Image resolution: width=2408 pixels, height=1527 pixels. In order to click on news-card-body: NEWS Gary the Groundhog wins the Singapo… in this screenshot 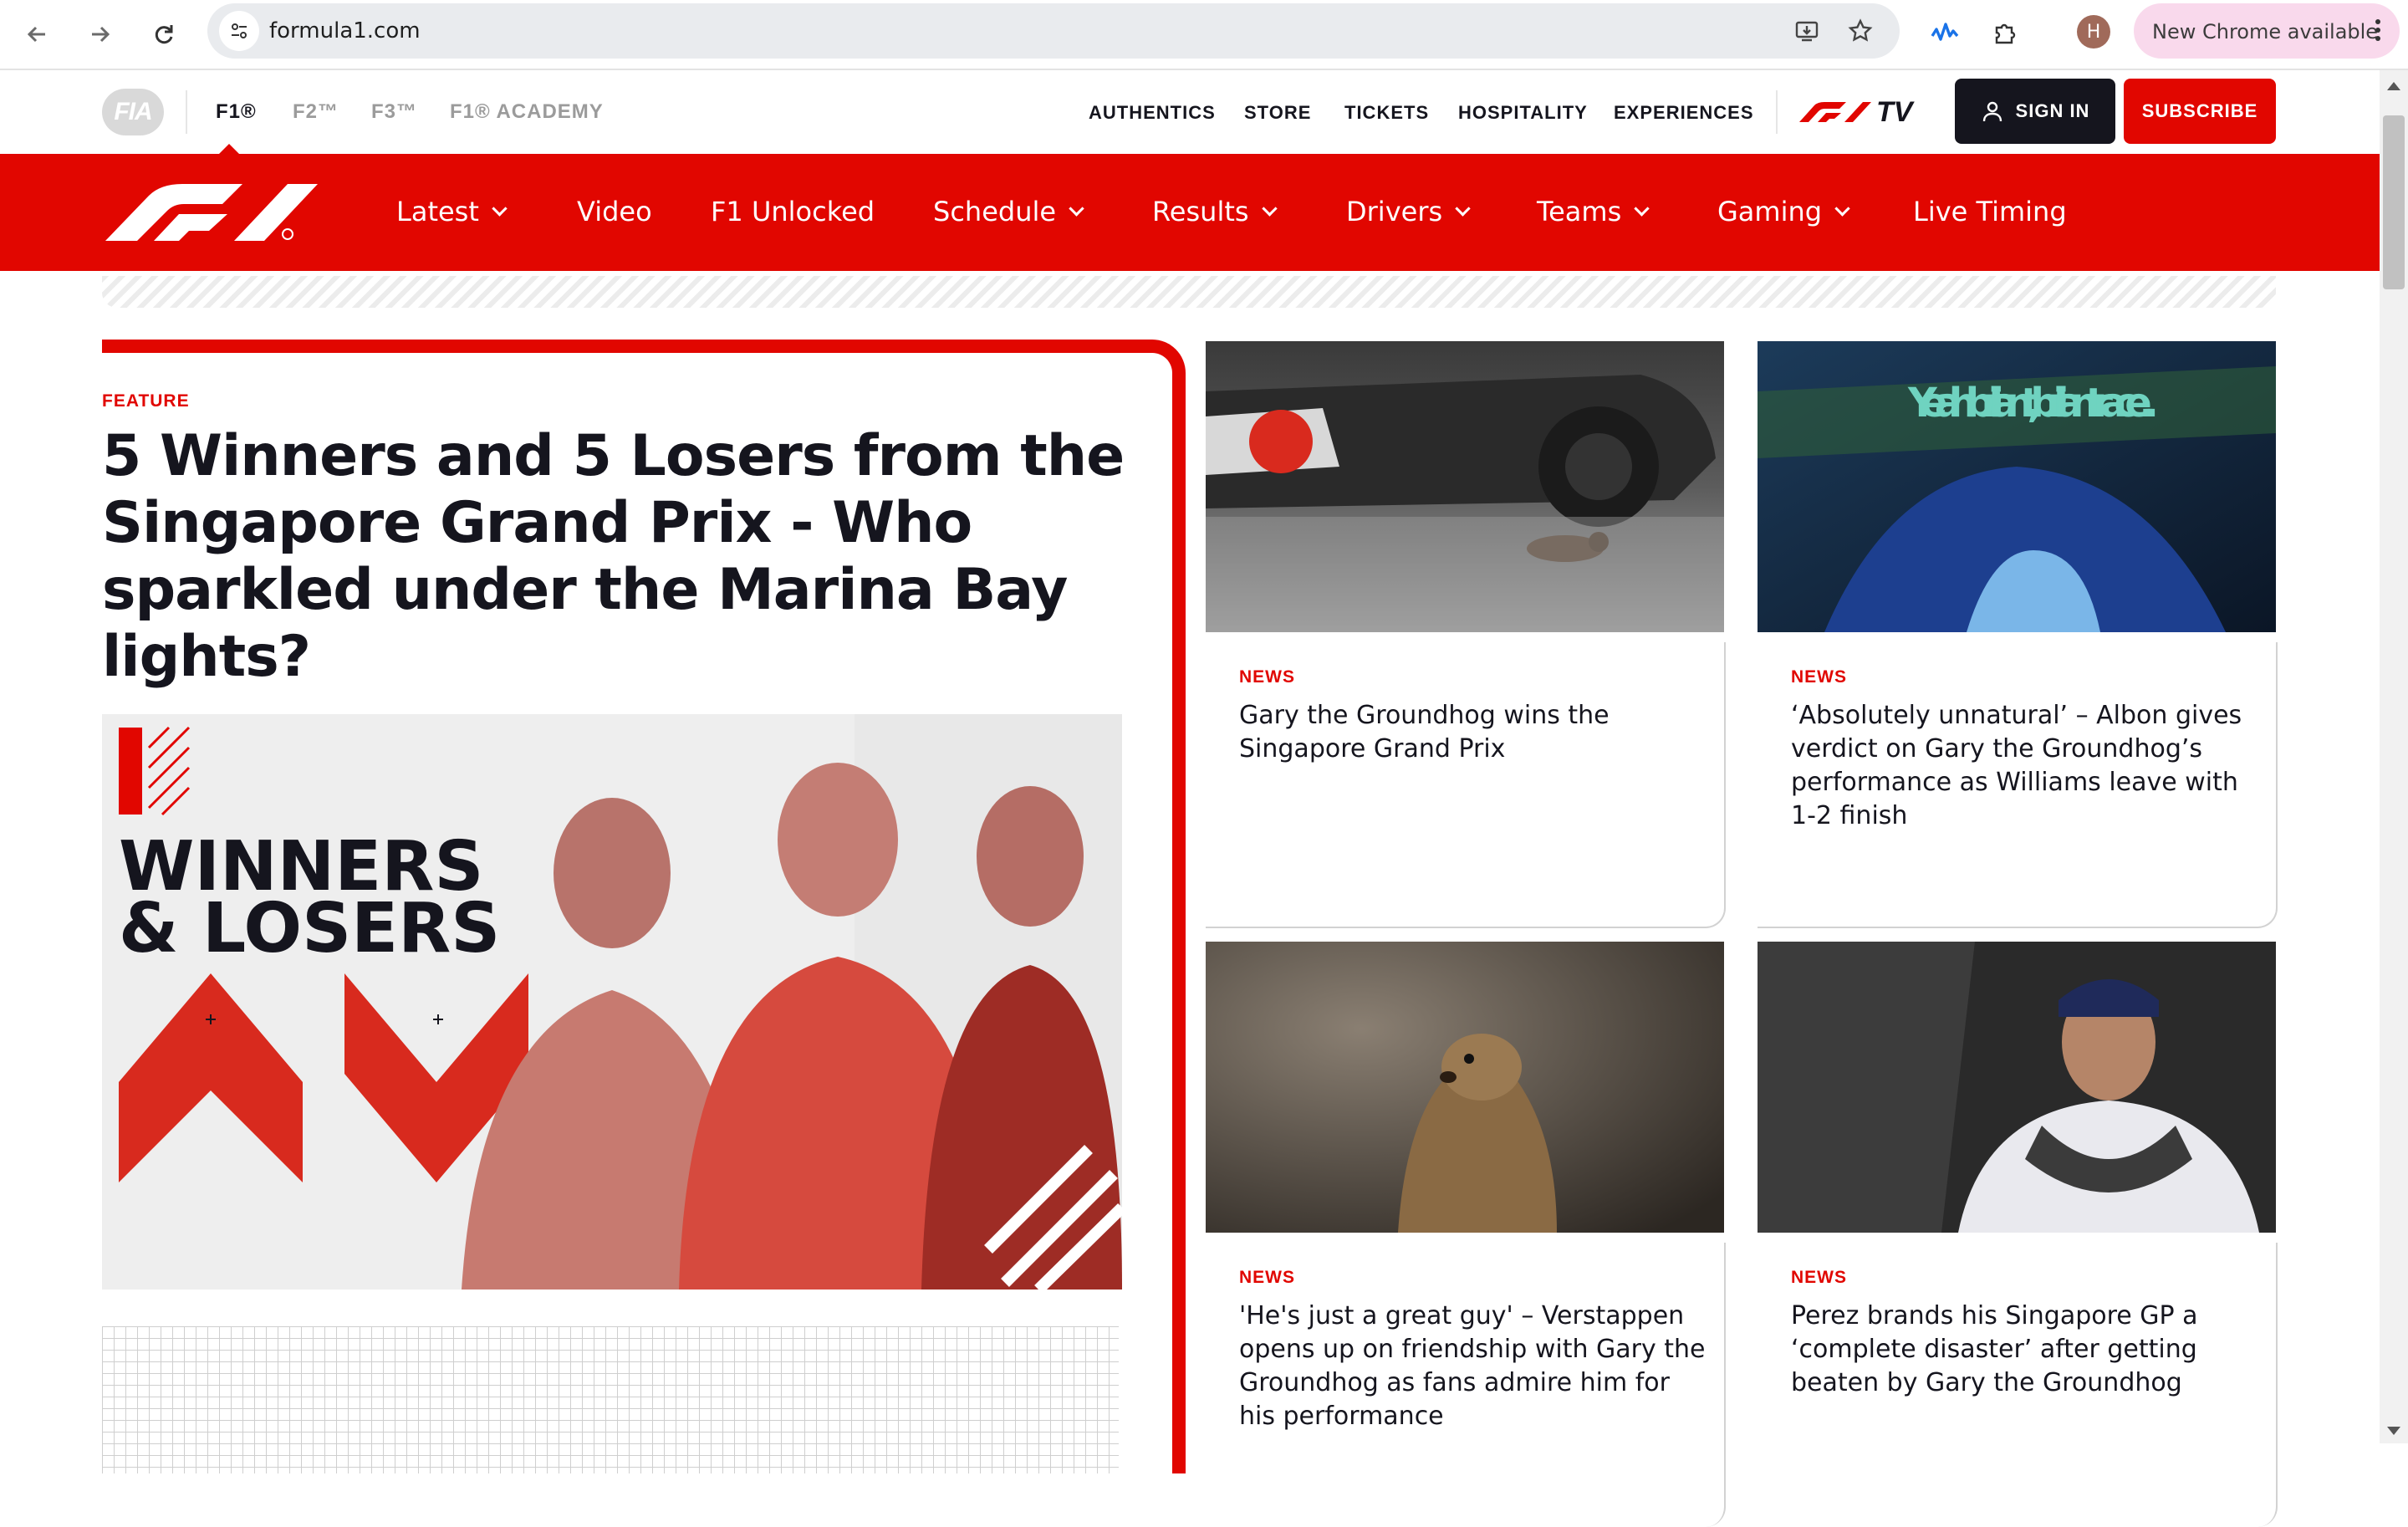, I will do `click(1466, 785)`.